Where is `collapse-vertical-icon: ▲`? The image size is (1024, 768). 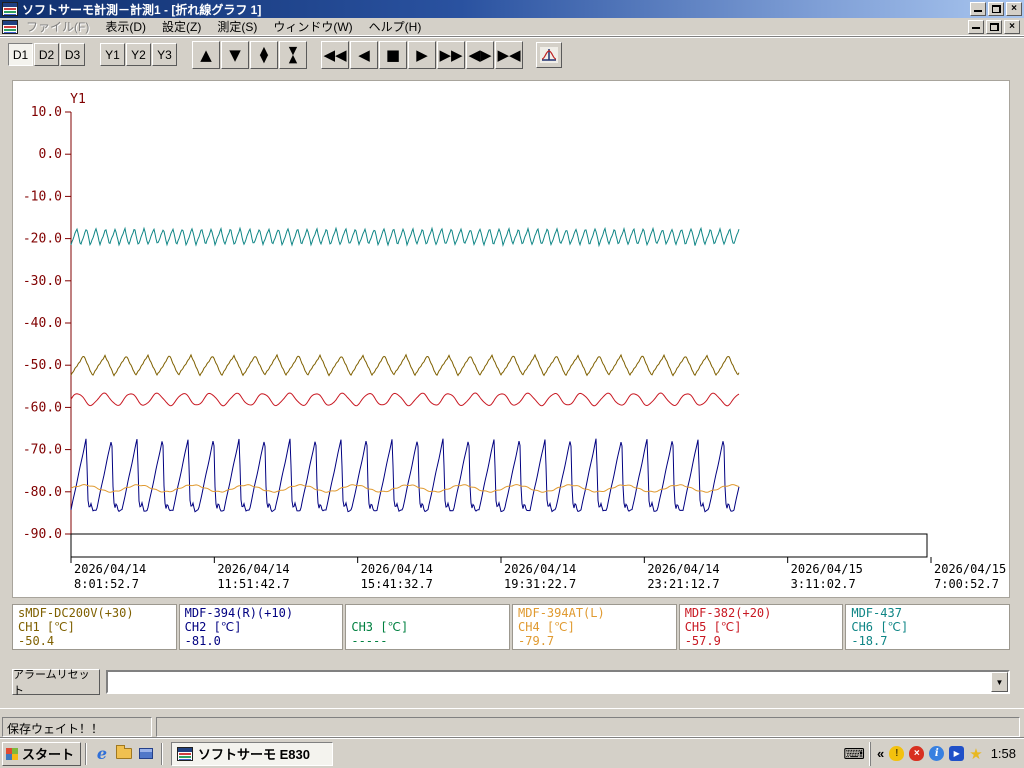
collapse-vertical-icon: ▲ is located at coordinates (293, 58).